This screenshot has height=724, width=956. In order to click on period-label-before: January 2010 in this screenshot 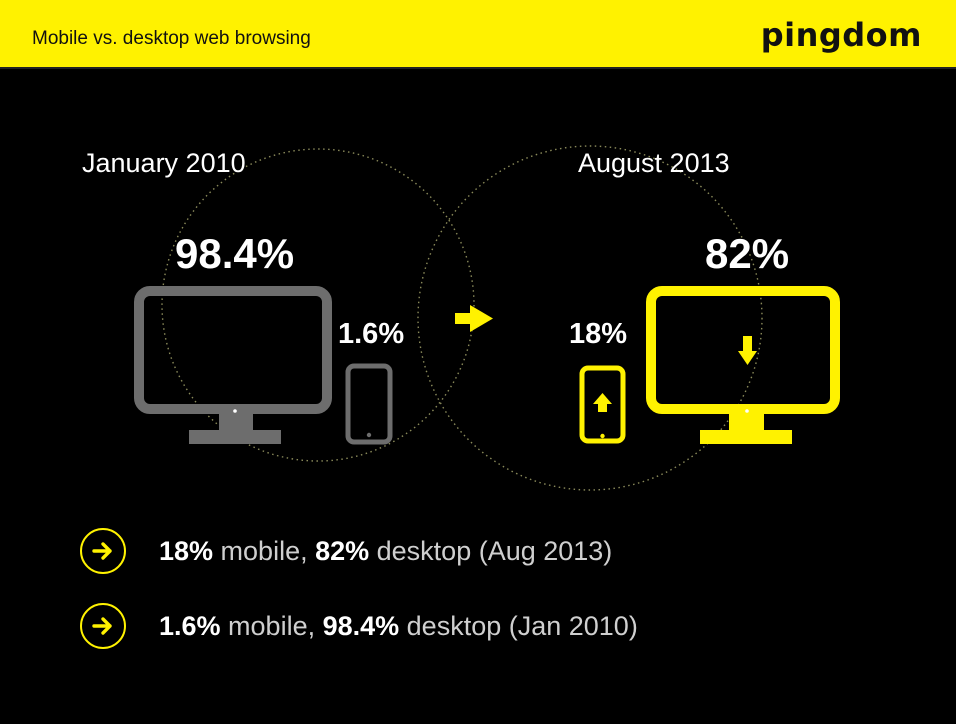, I will do `click(164, 163)`.